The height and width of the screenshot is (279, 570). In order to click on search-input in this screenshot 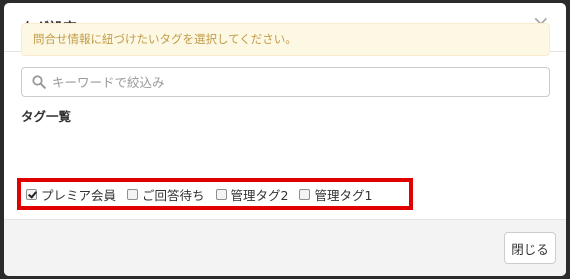, I will do `click(297, 82)`.